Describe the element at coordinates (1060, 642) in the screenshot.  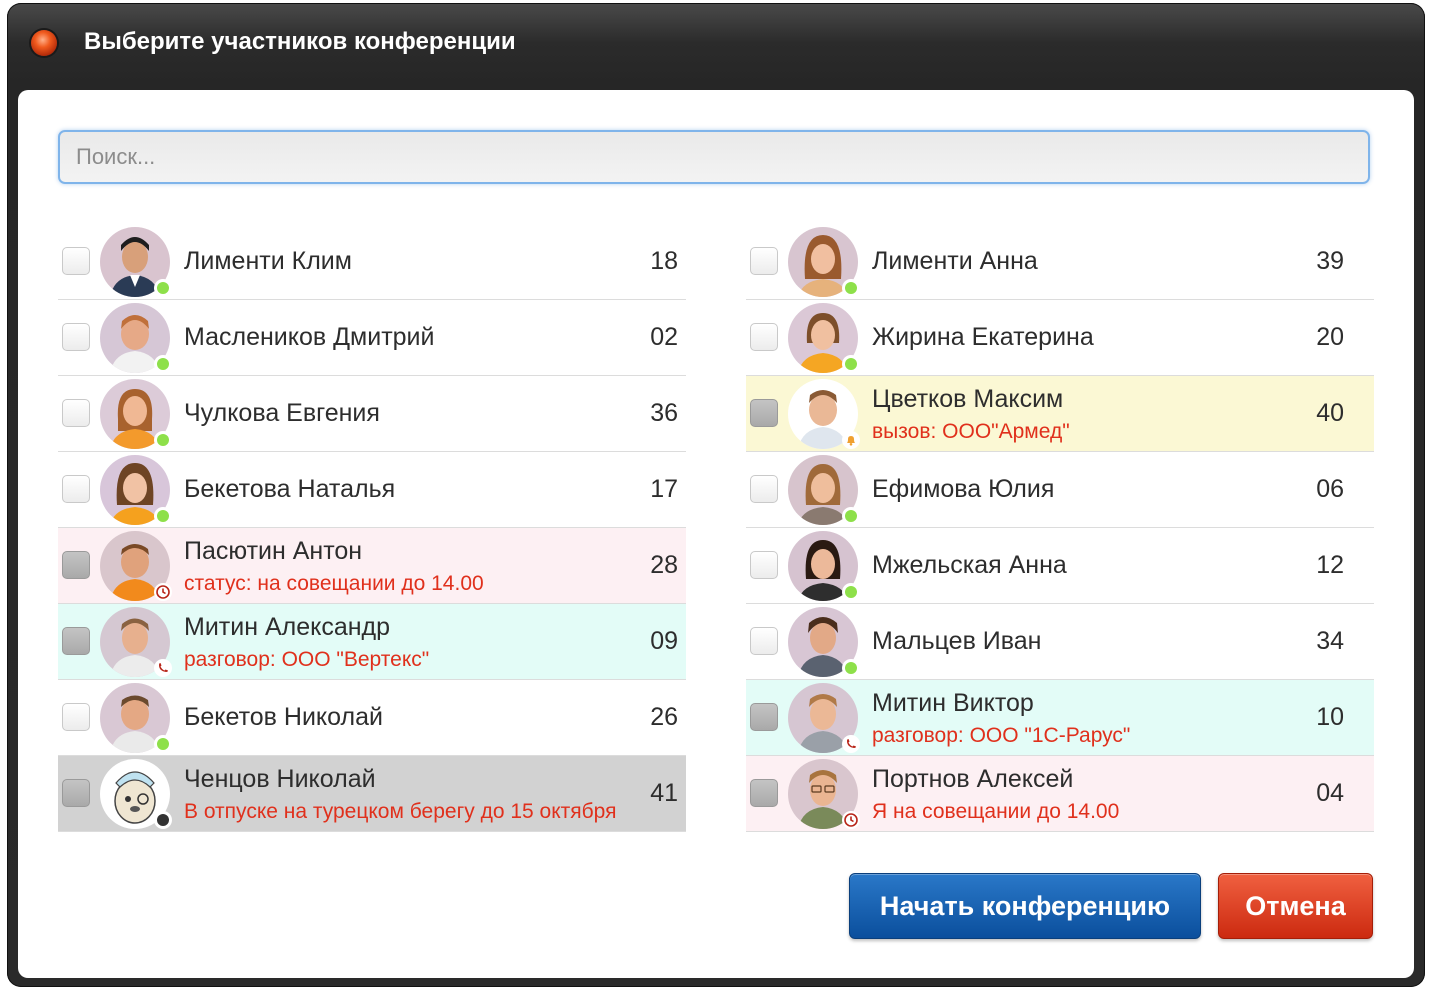
I see `participant-row: Мальцев Иван 34` at that location.